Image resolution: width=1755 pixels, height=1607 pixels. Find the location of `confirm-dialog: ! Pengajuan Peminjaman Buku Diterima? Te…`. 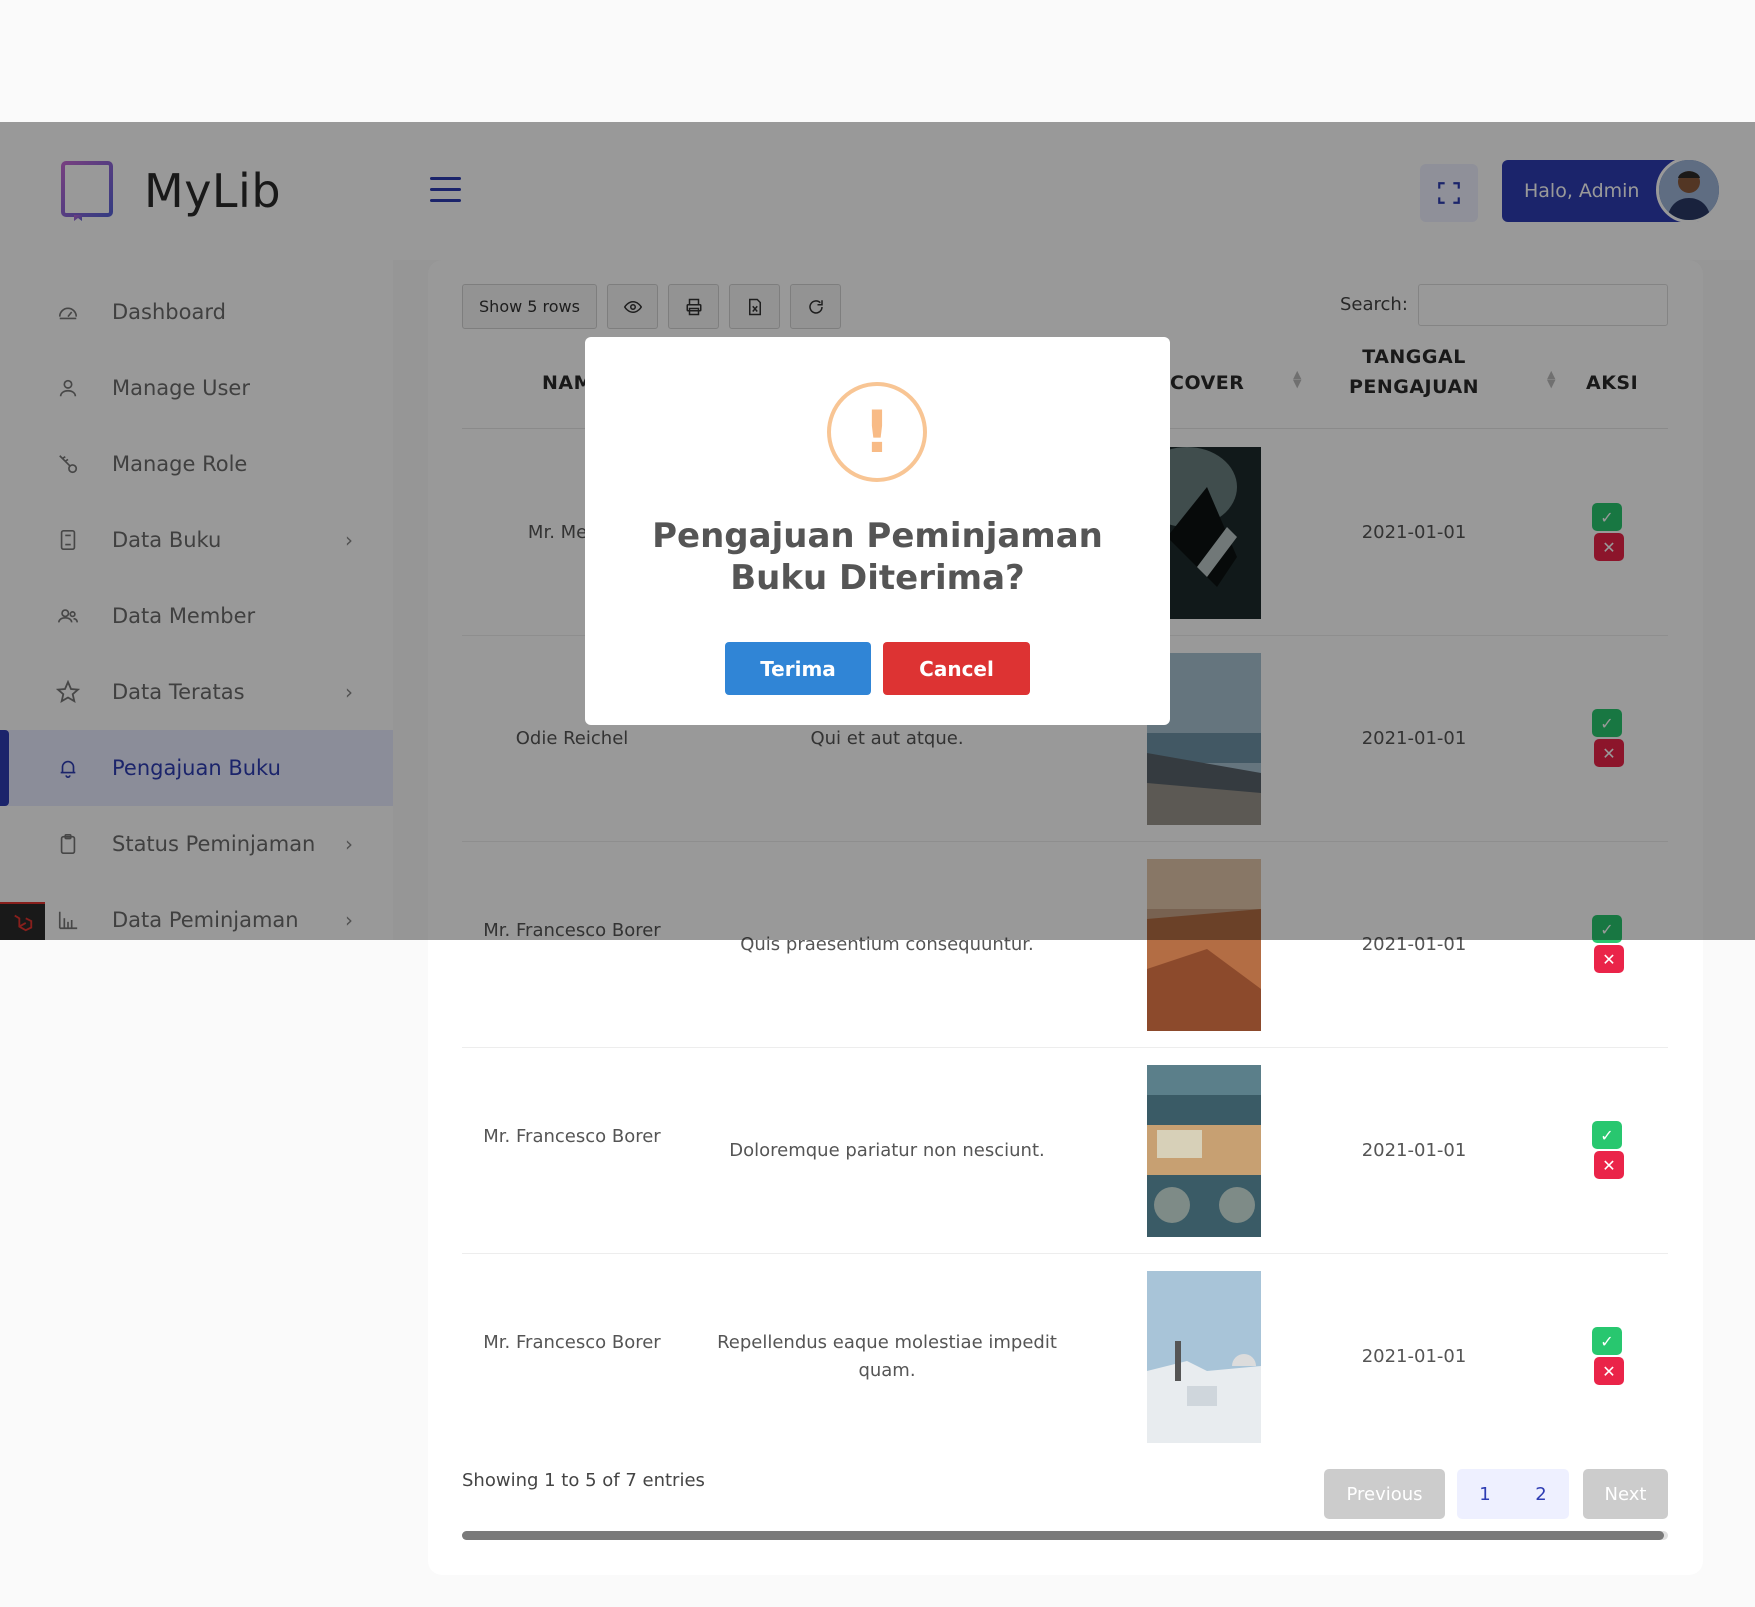

confirm-dialog: ! Pengajuan Peminjaman Buku Diterima? Te… is located at coordinates (877, 531).